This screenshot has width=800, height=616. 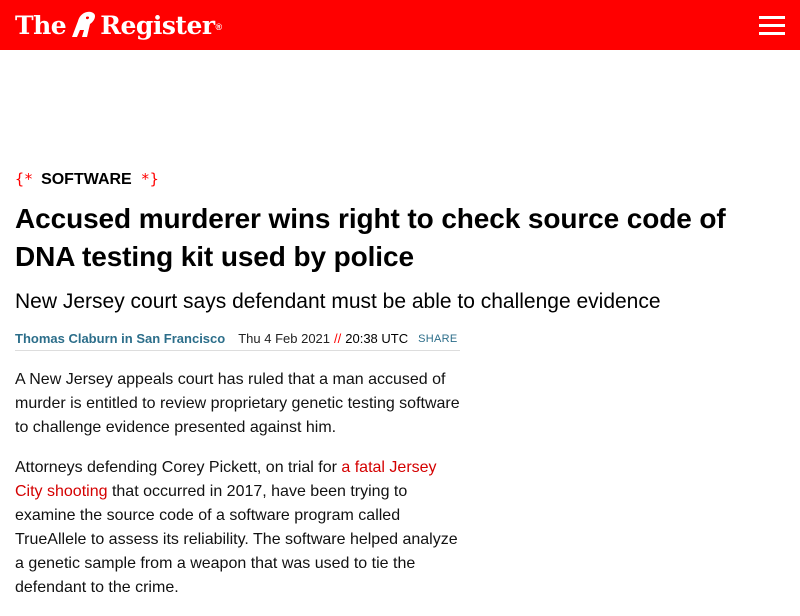 I want to click on registered-mark: ®, so click(x=219, y=27).